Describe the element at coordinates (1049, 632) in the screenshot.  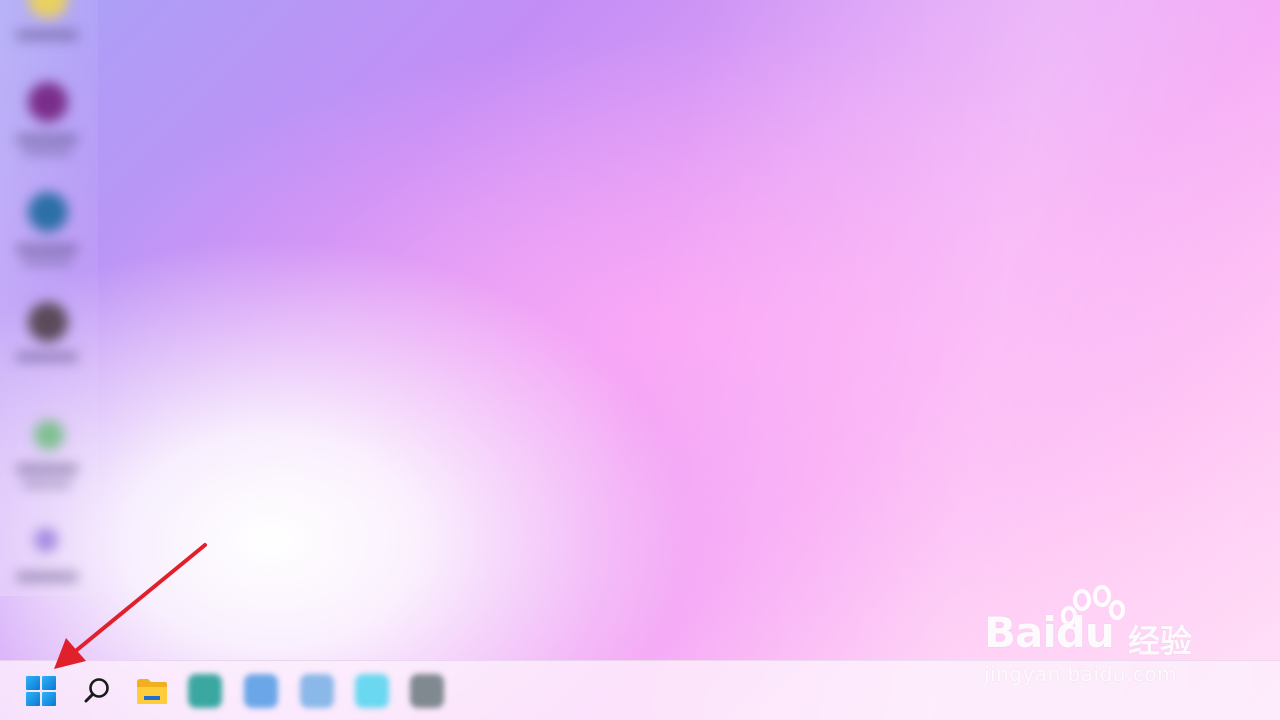
I see `watermark-brand: Baidu` at that location.